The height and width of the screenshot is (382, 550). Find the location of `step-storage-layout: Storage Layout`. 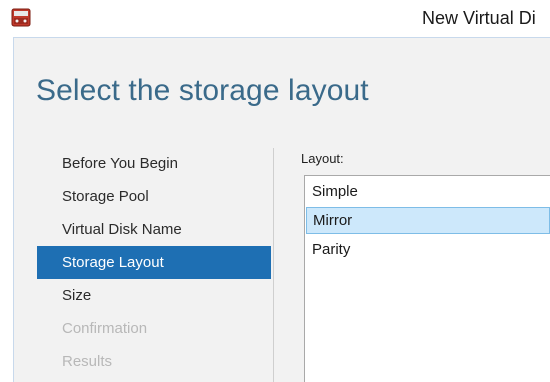

step-storage-layout: Storage Layout is located at coordinates (154, 262).